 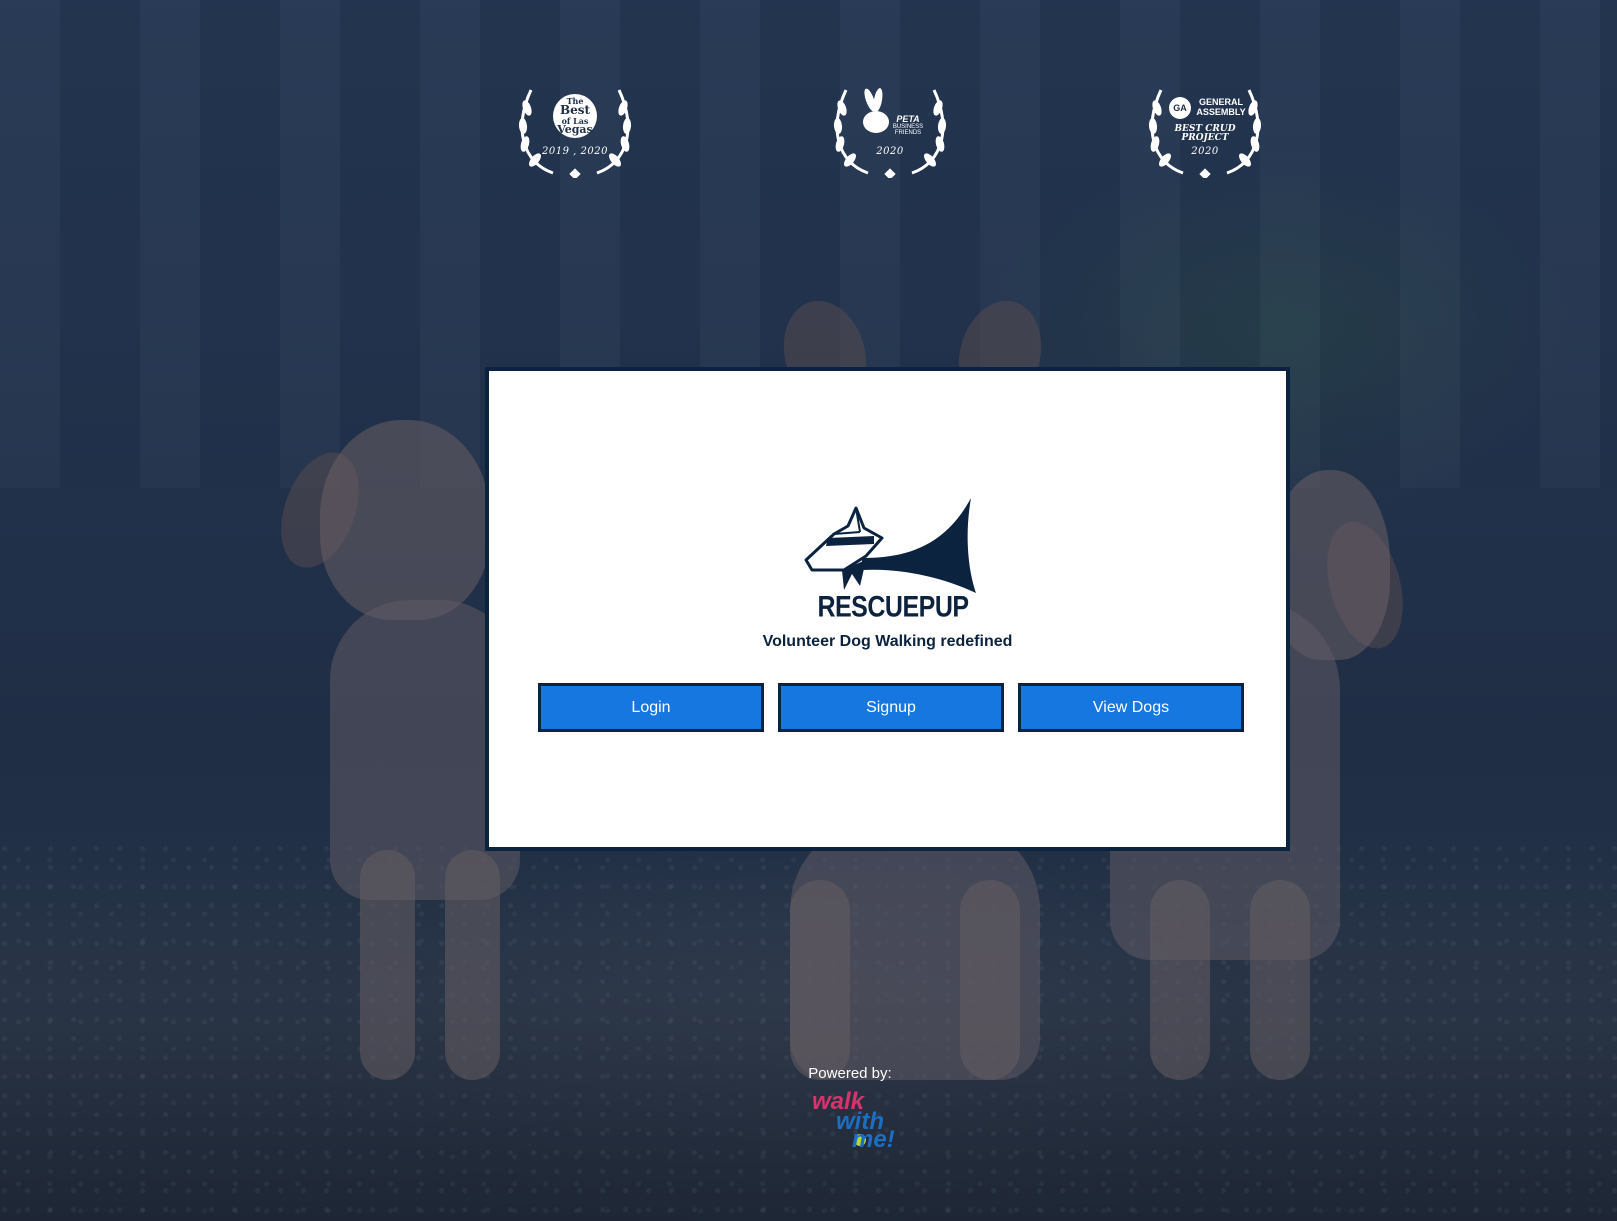 What do you see at coordinates (1180, 108) in the screenshot?
I see `ga-mark: GA` at bounding box center [1180, 108].